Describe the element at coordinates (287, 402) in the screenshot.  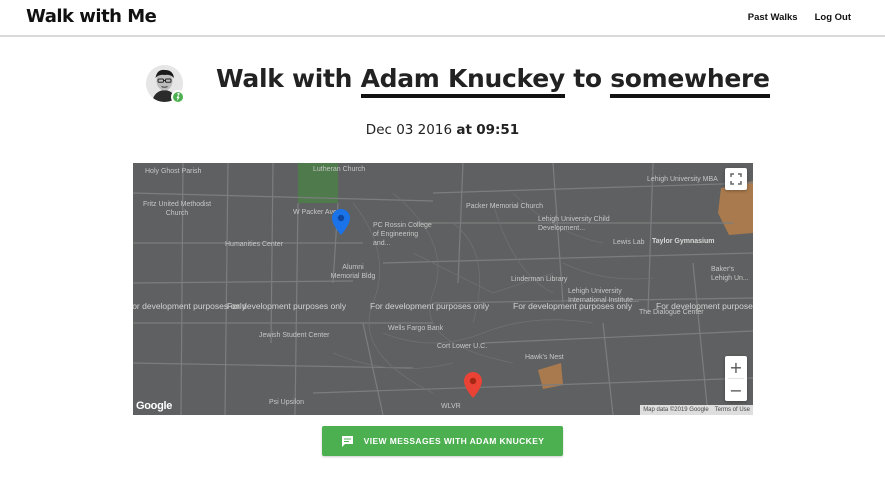
I see `map-label: Psi Upsilon` at that location.